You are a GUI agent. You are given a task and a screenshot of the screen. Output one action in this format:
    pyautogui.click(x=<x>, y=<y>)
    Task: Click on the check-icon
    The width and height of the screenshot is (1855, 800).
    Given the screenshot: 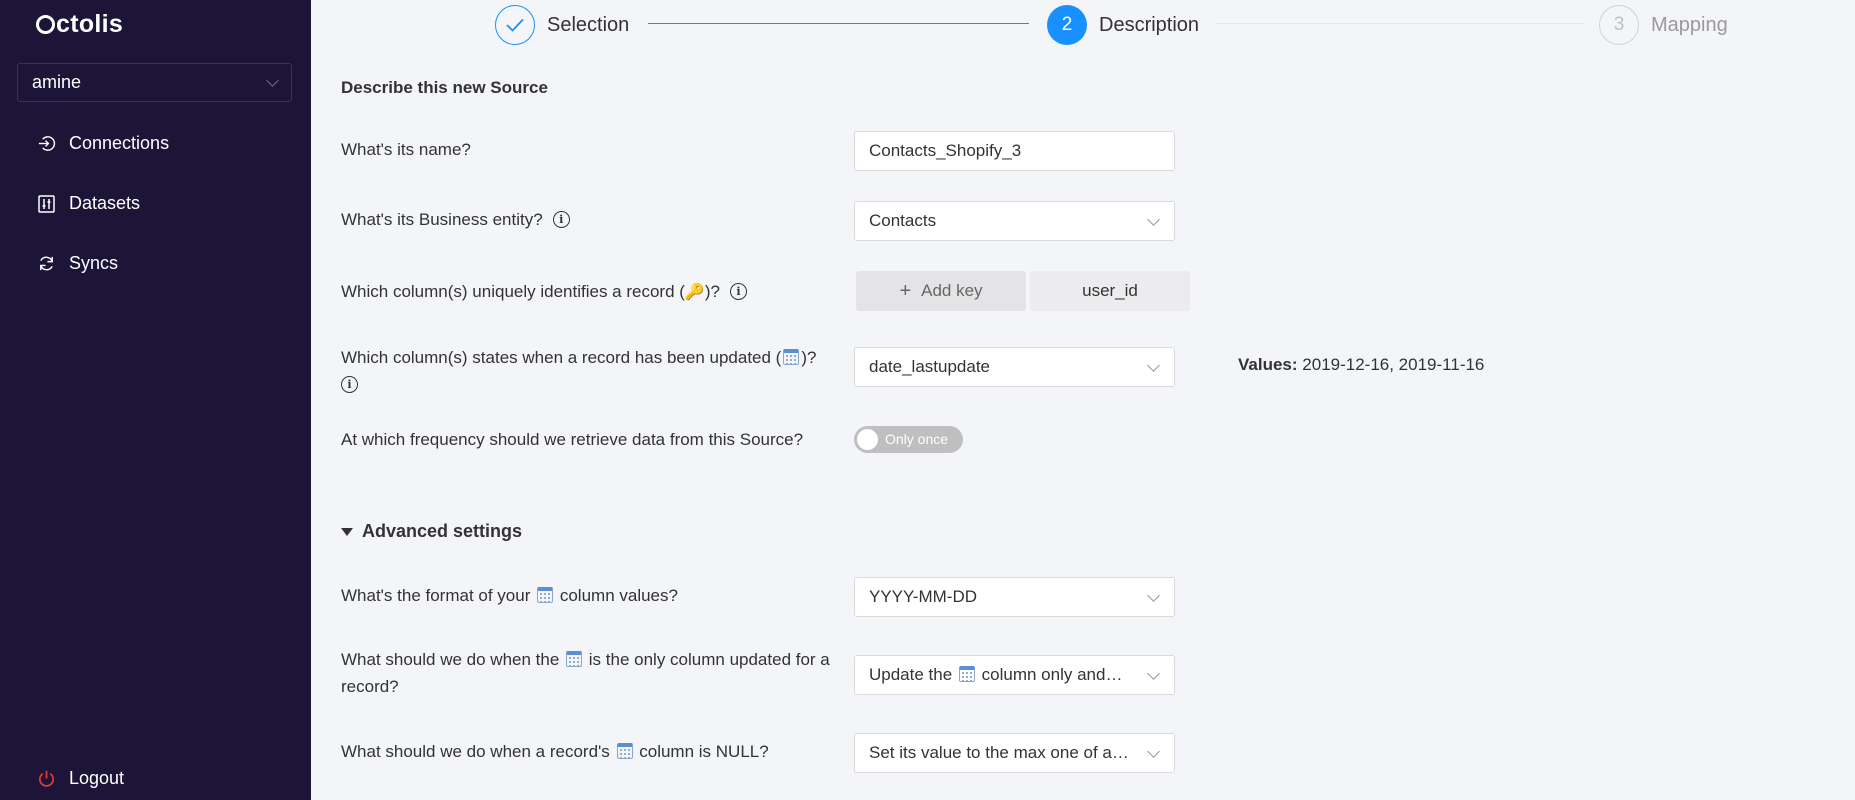 What is the action you would take?
    pyautogui.click(x=515, y=25)
    